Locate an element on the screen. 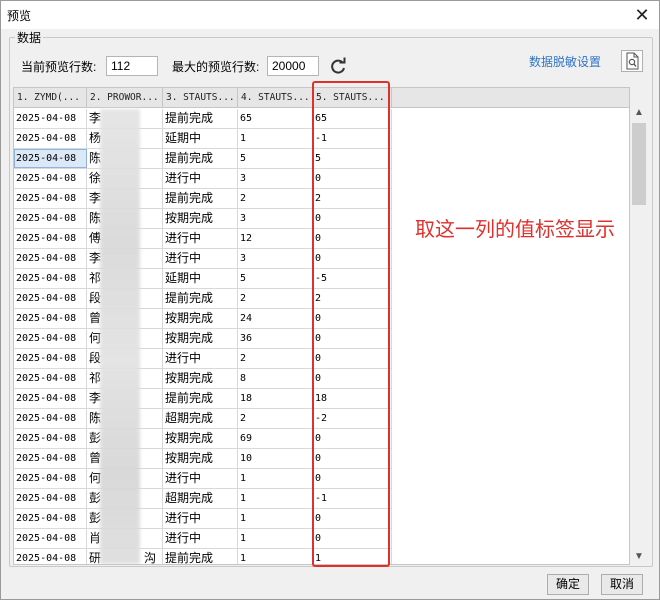  table-row: 2025-04-08 曾按期完成 24 0 is located at coordinates (203, 319).